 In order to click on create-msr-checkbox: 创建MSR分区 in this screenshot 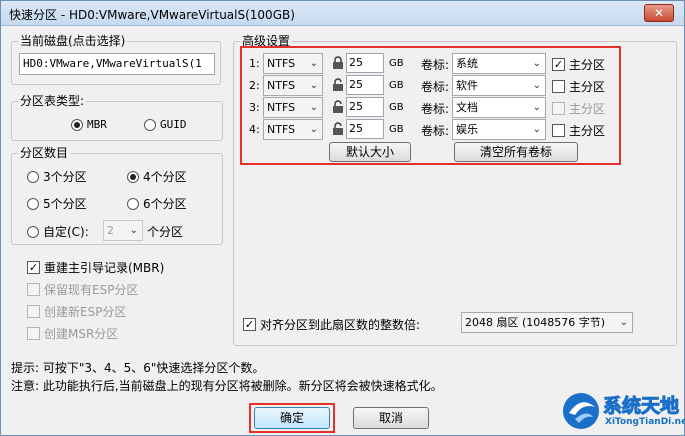, I will do `click(72, 333)`.